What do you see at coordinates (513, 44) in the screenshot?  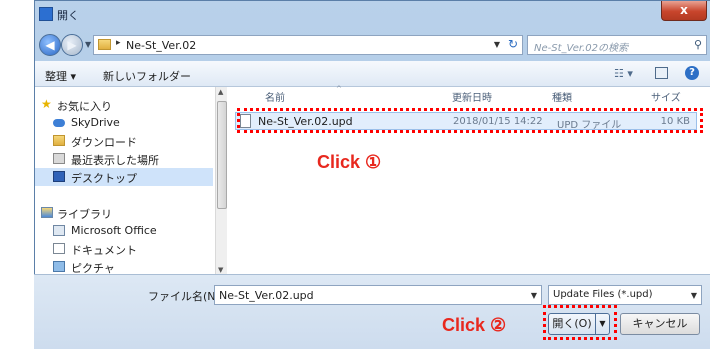 I see `refresh-icon: ↻` at bounding box center [513, 44].